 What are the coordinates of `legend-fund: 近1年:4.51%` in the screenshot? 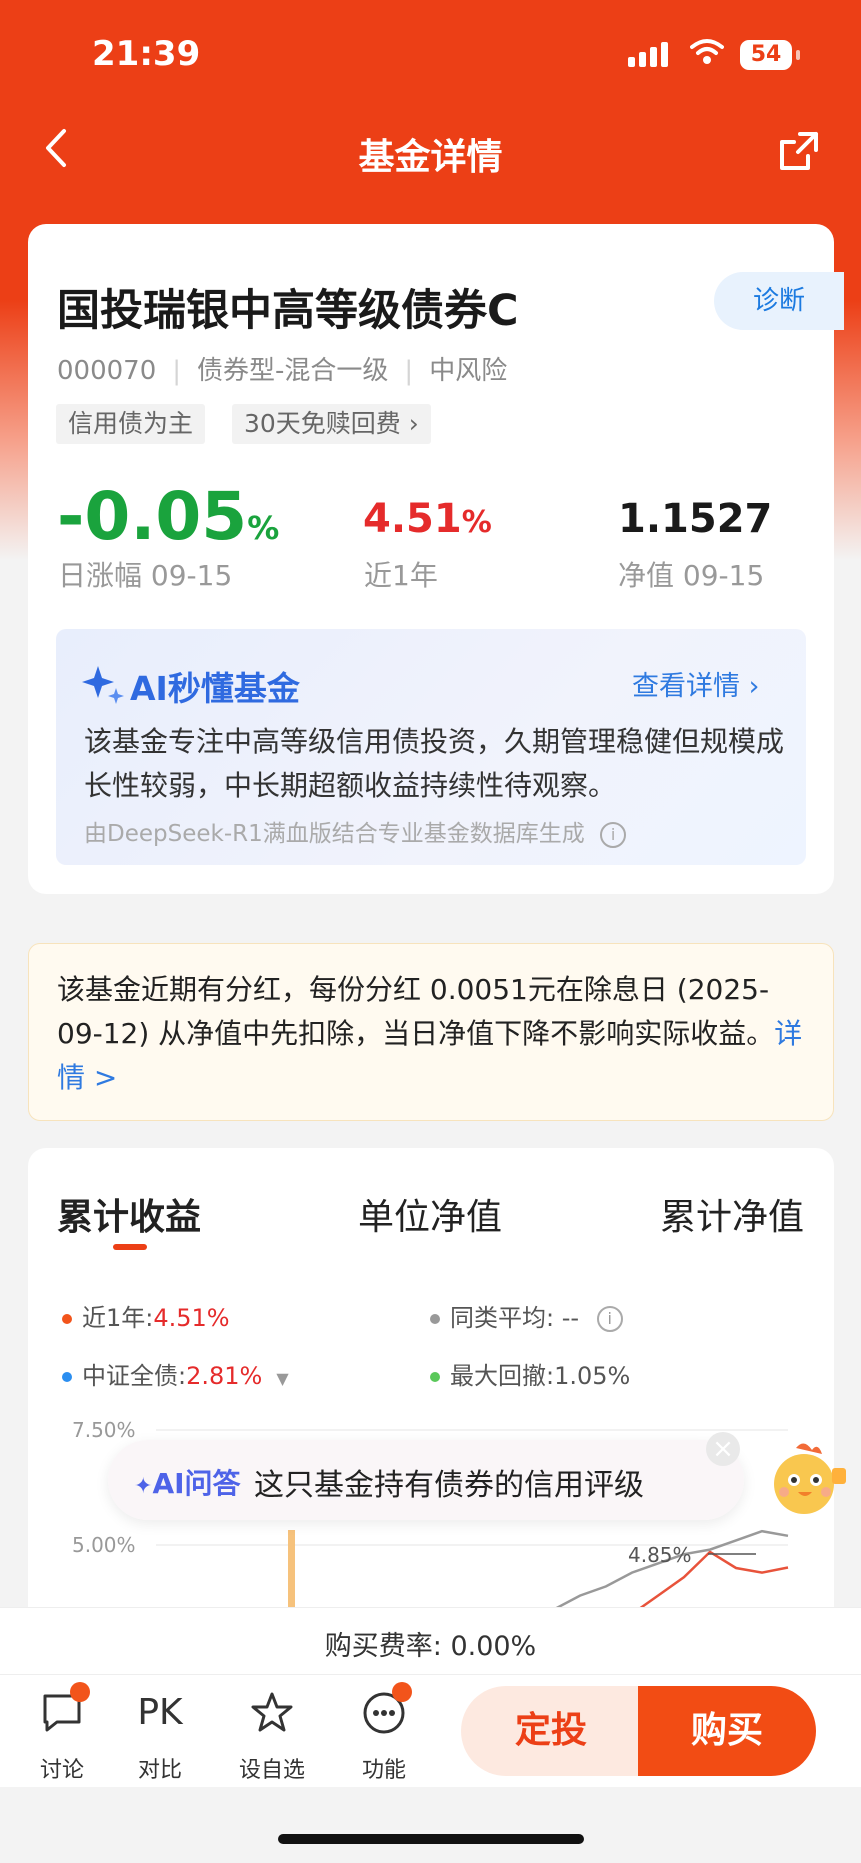 It's located at (146, 1315).